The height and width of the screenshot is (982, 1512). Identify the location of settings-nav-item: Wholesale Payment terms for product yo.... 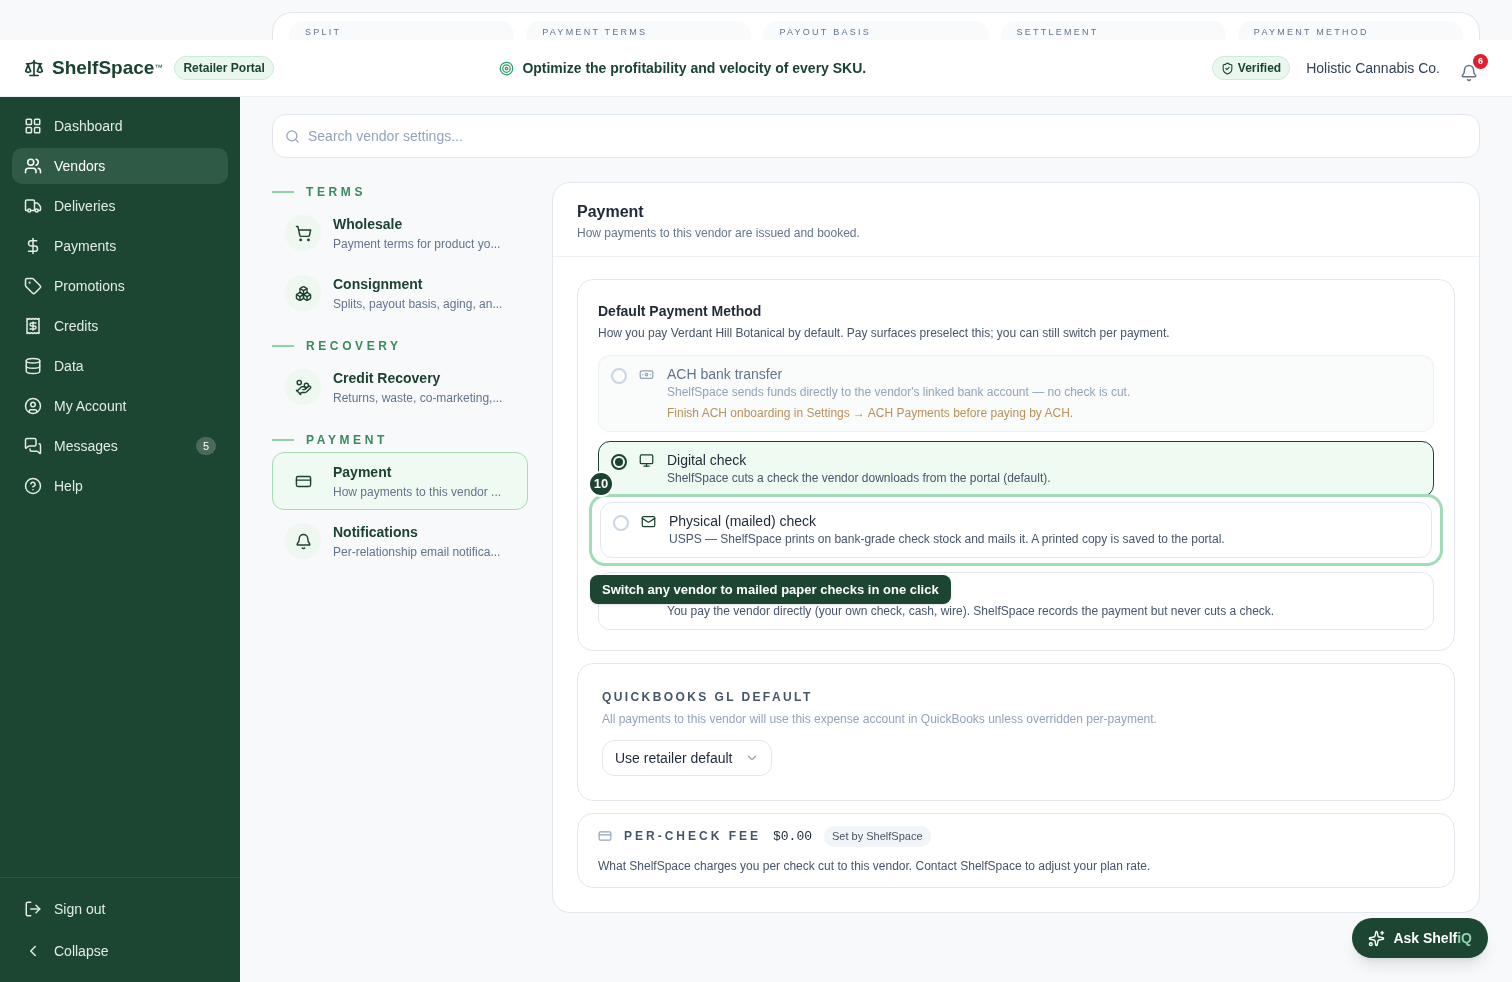
(400, 233).